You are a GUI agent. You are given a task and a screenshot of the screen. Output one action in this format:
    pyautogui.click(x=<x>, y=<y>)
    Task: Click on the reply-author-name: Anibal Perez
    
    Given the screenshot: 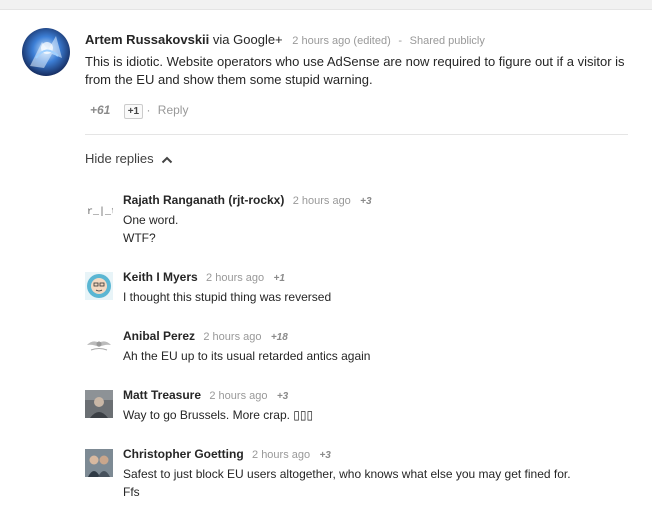 What is the action you would take?
    pyautogui.click(x=159, y=336)
    